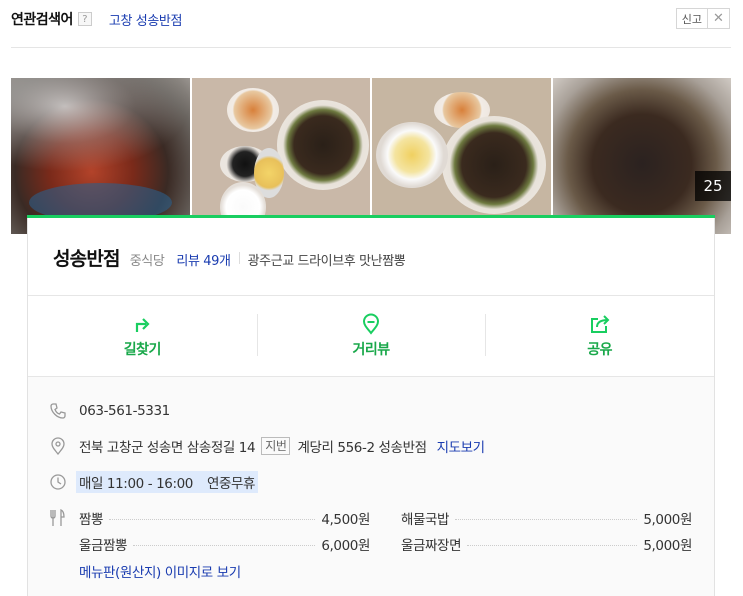 This screenshot has width=743, height=596. I want to click on help-icon: ?, so click(84, 19).